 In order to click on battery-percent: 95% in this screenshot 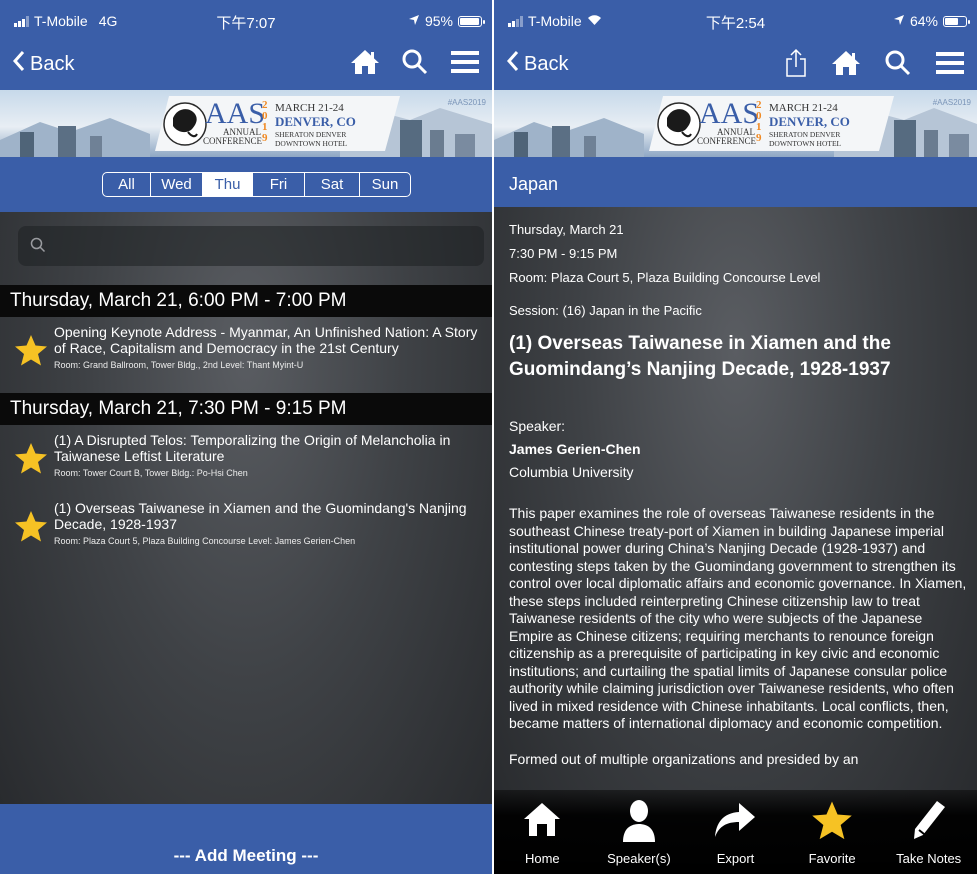, I will do `click(438, 21)`.